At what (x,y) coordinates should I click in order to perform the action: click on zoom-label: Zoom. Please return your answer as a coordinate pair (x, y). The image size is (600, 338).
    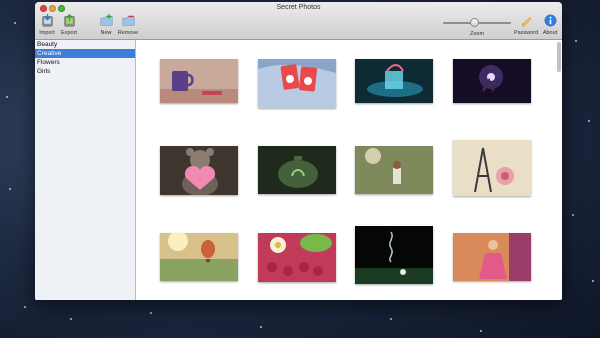
    Looking at the image, I should click on (477, 34).